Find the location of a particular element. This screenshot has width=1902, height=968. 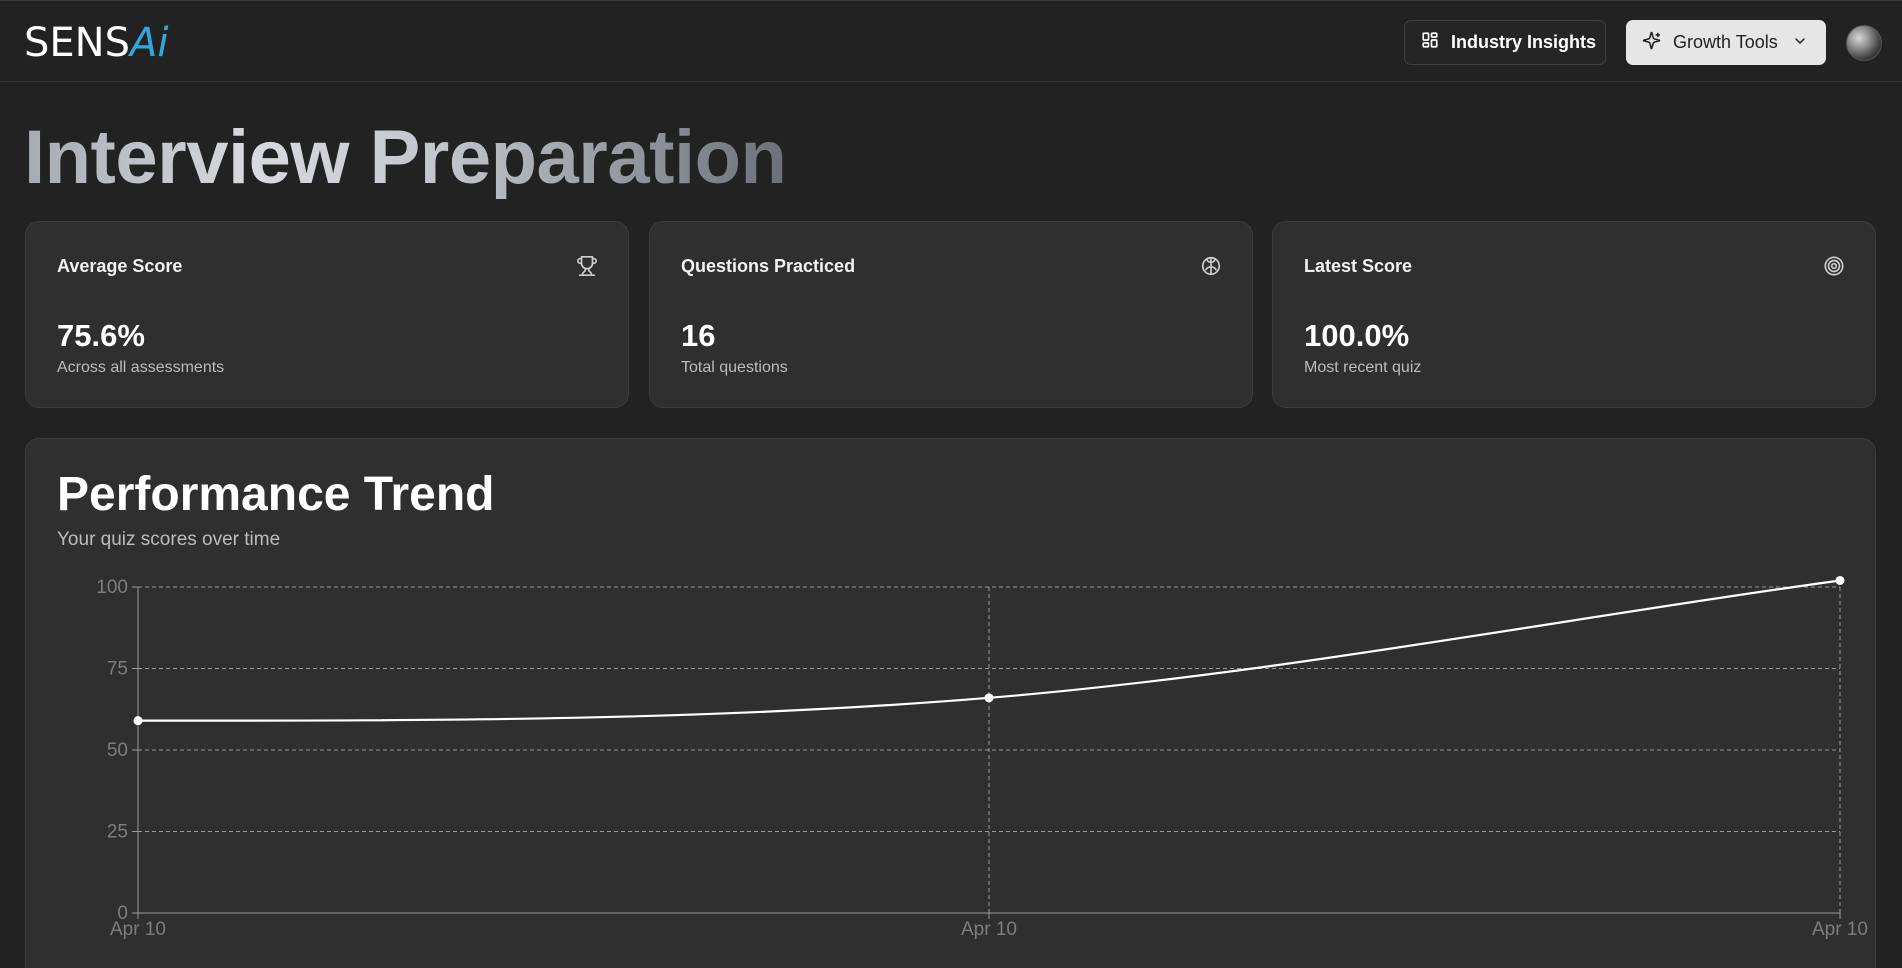

top-navbar: SENS Ai Industry Insights Growth Tools is located at coordinates (951, 41).